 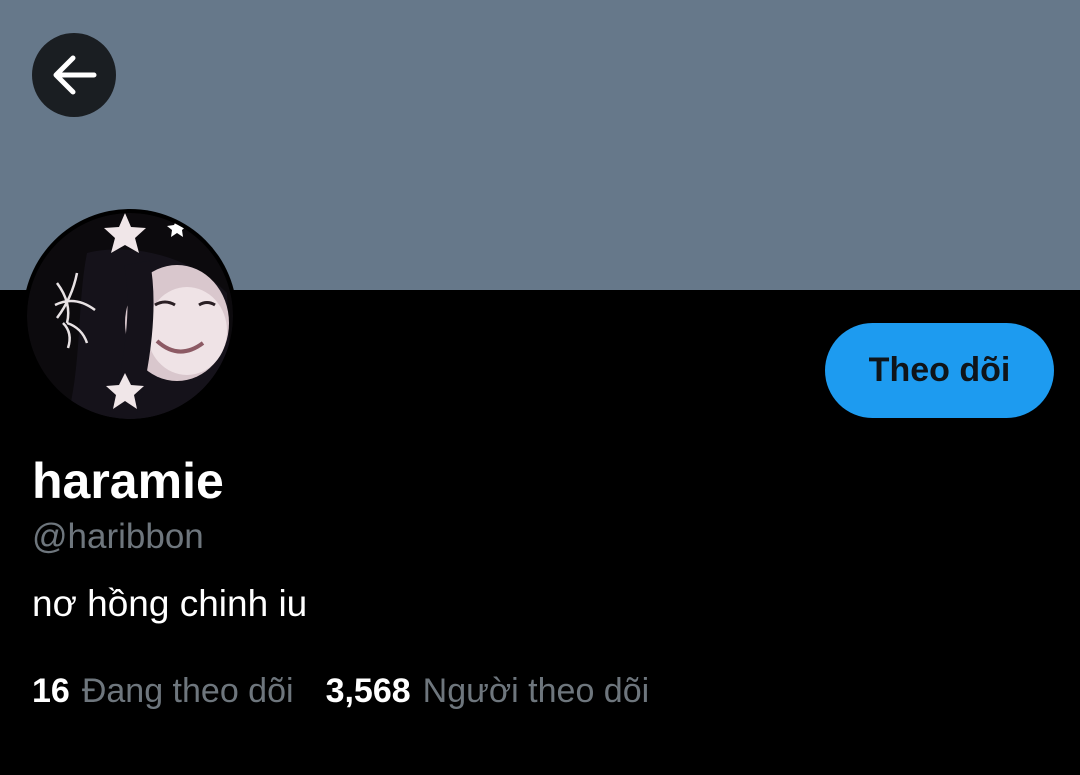 I want to click on profile-stats: 16 Đang theo dõi 3,568 Người theo dõi, so click(x=340, y=691).